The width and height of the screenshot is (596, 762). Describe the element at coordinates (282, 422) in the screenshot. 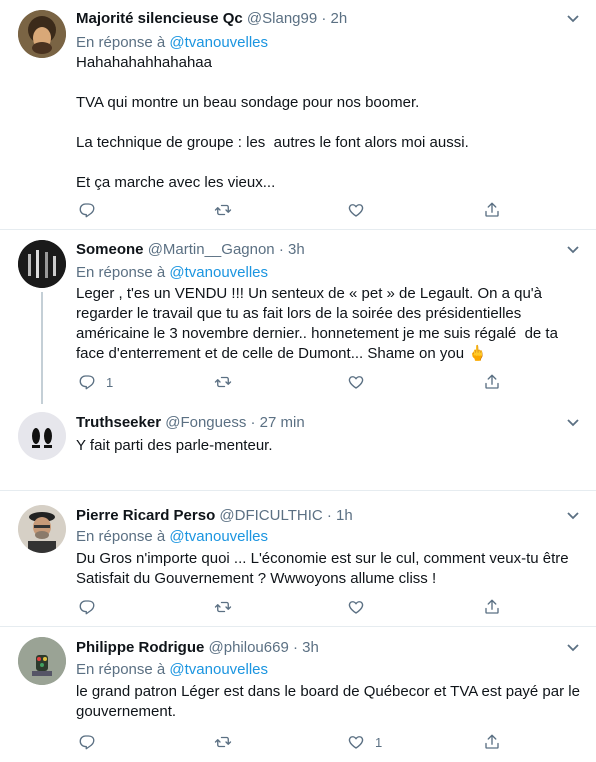

I see `timestamp: 27 min` at that location.